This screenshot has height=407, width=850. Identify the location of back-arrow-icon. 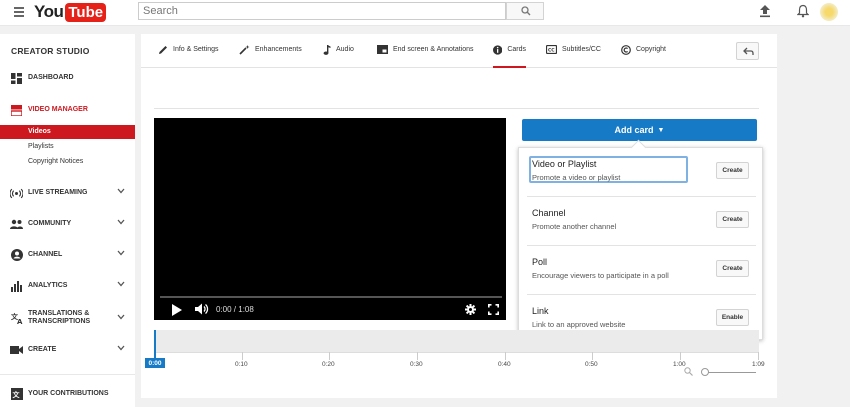
(748, 51).